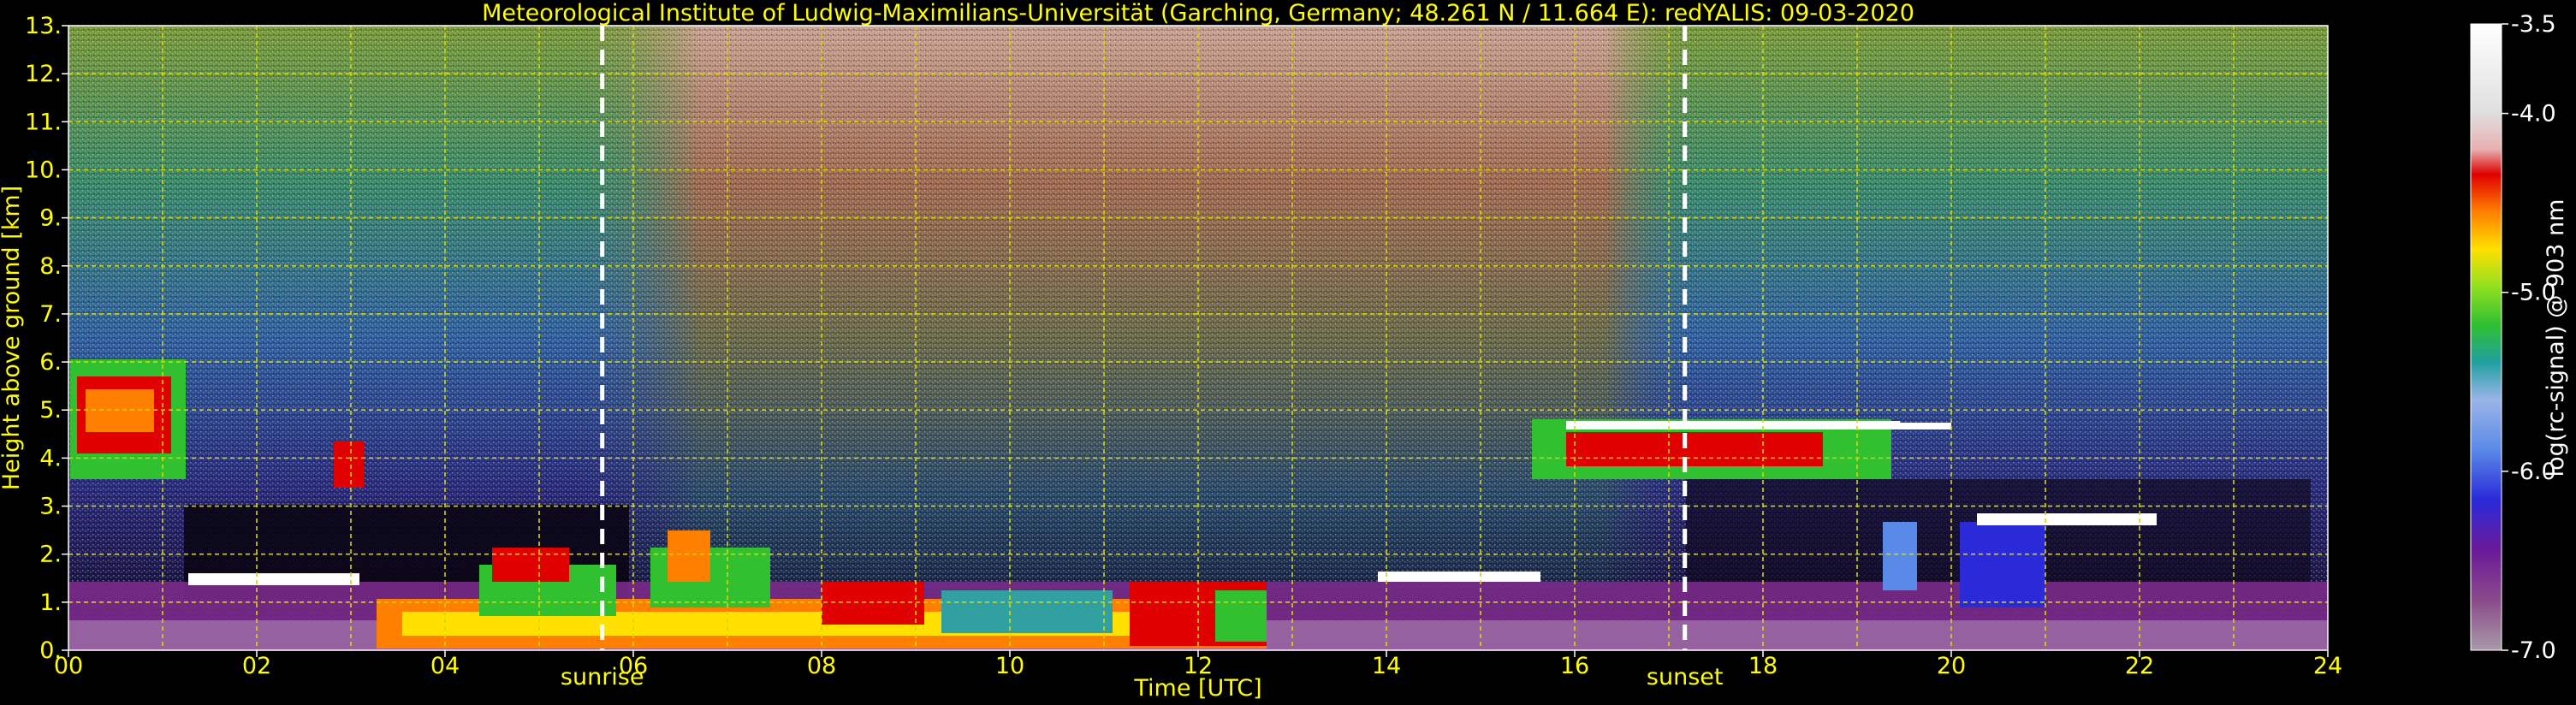  What do you see at coordinates (43, 170) in the screenshot?
I see `y-tick-label: 10.` at bounding box center [43, 170].